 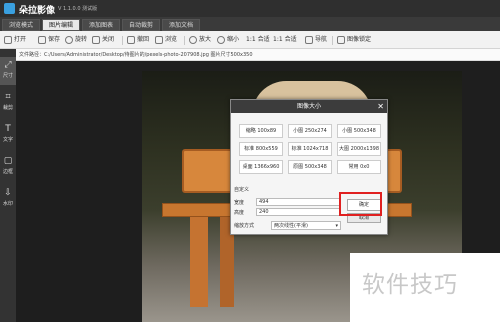 What do you see at coordinates (37, 11) in the screenshot?
I see `app-name: 朵拉影像` at bounding box center [37, 11].